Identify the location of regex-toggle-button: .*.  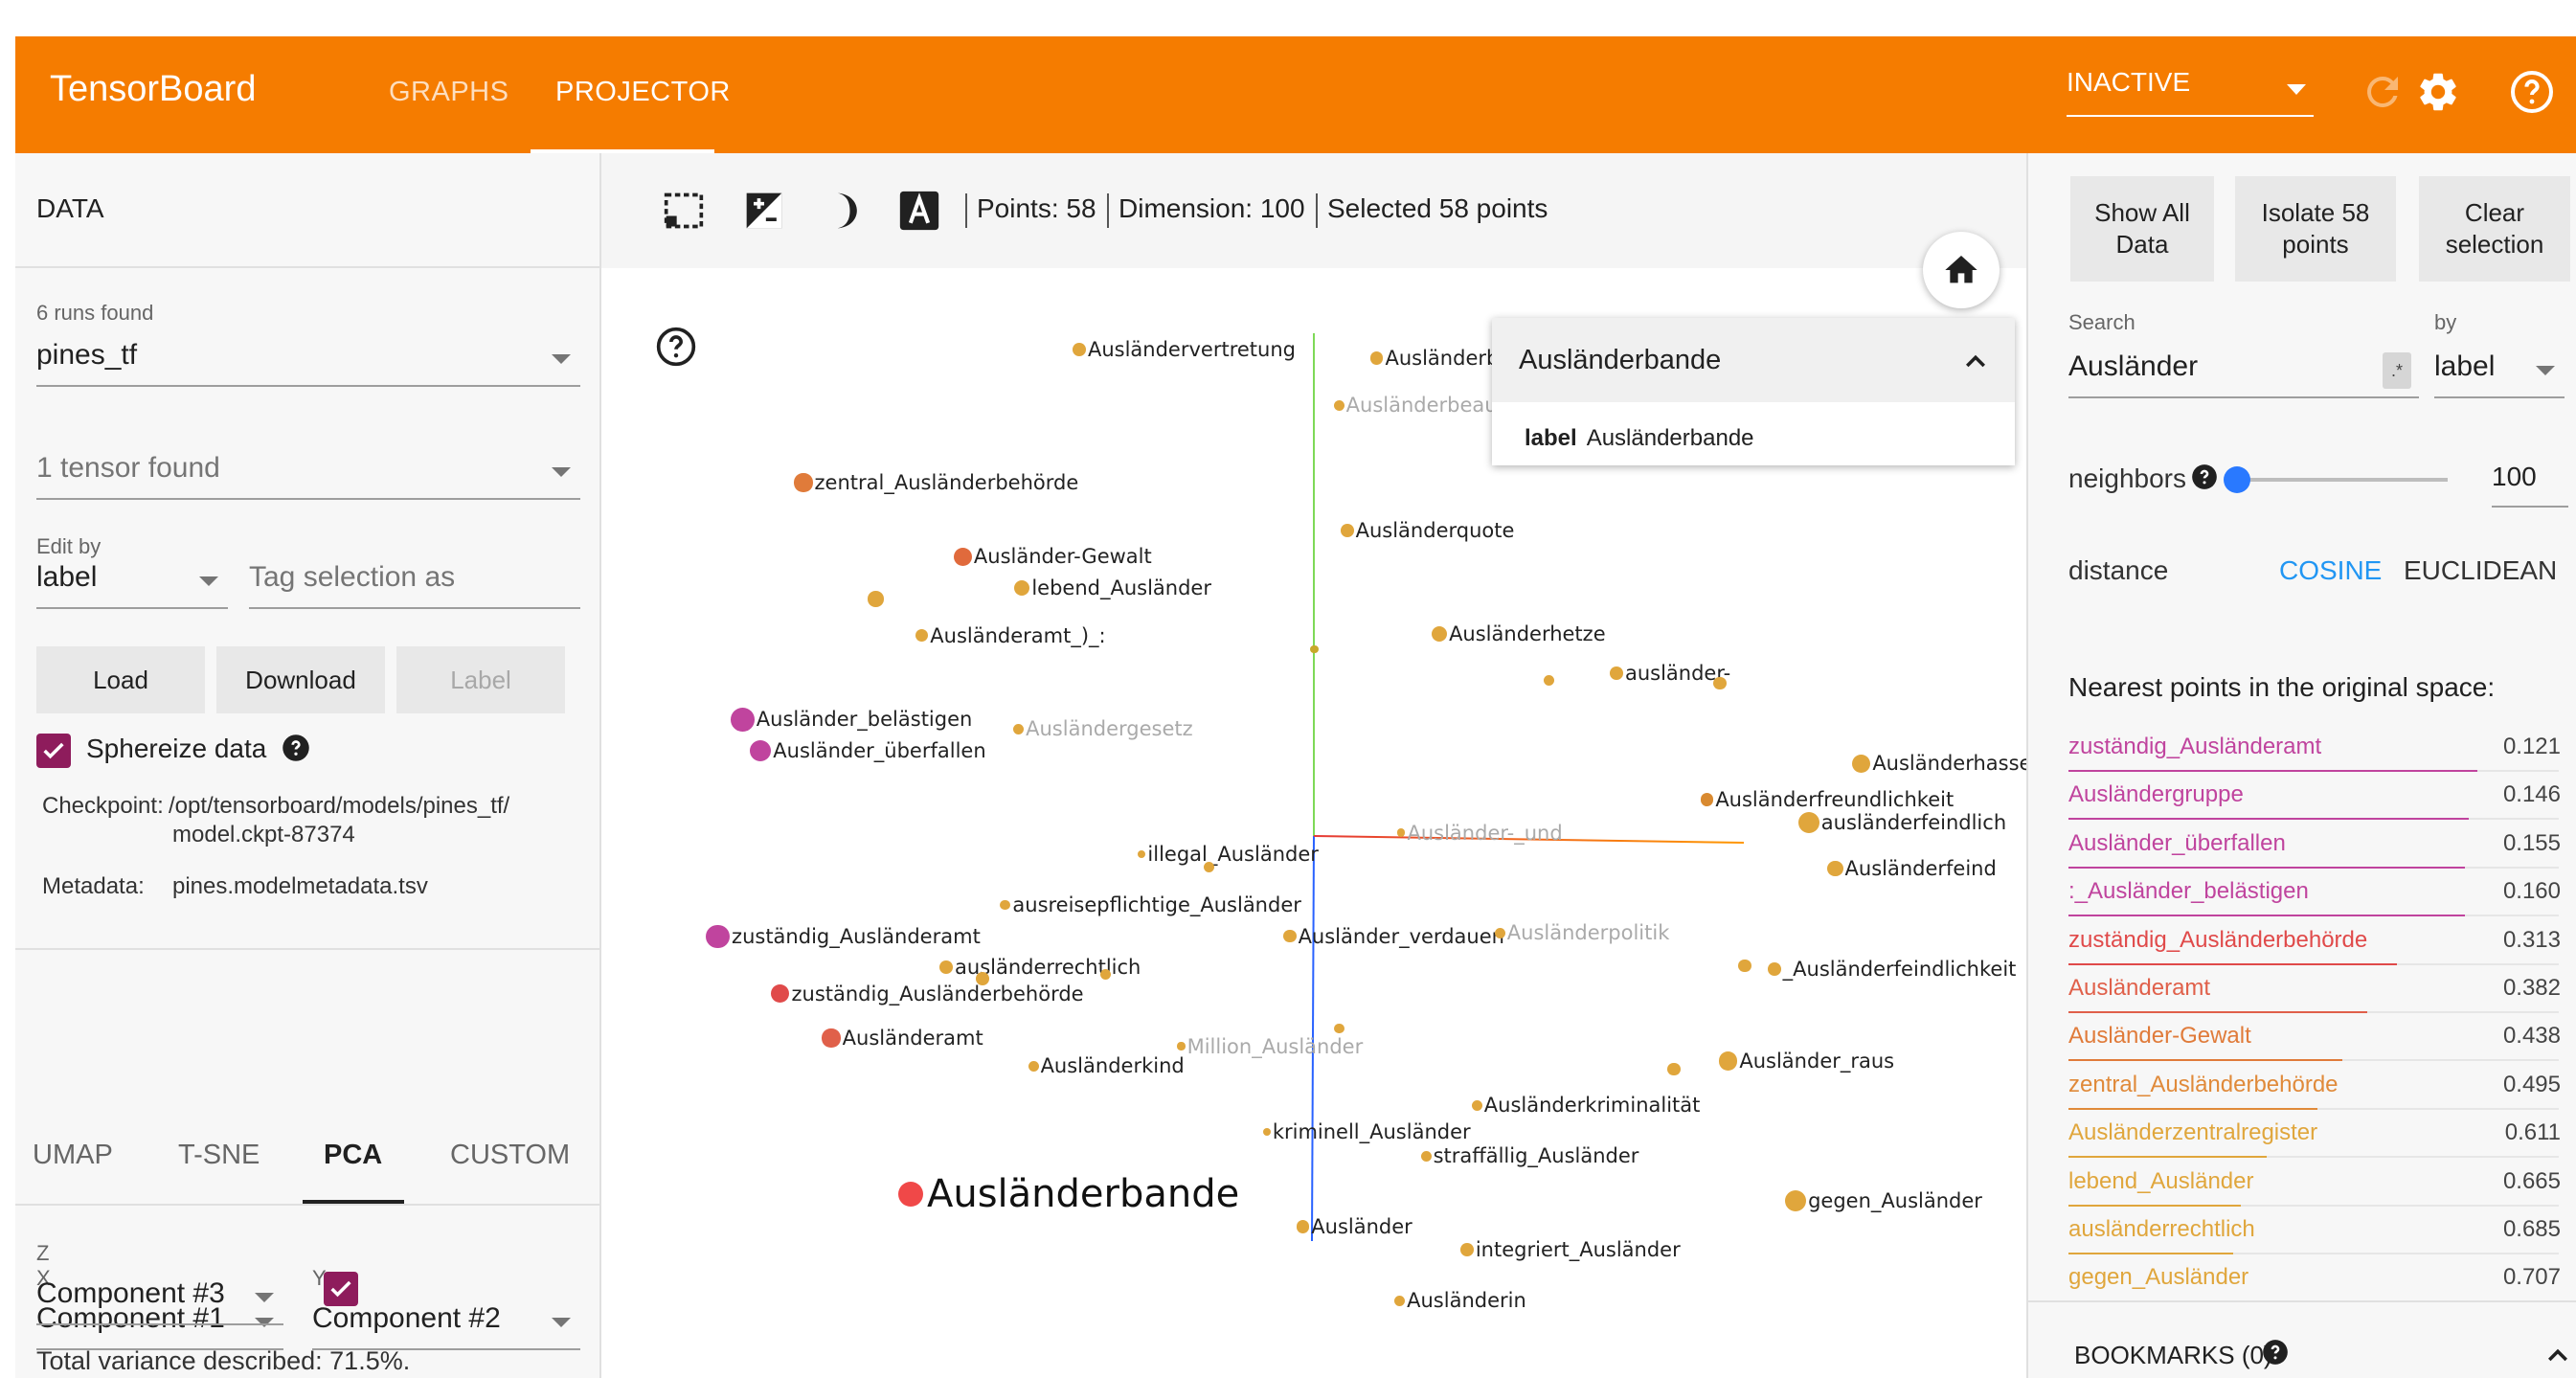
(2397, 370).